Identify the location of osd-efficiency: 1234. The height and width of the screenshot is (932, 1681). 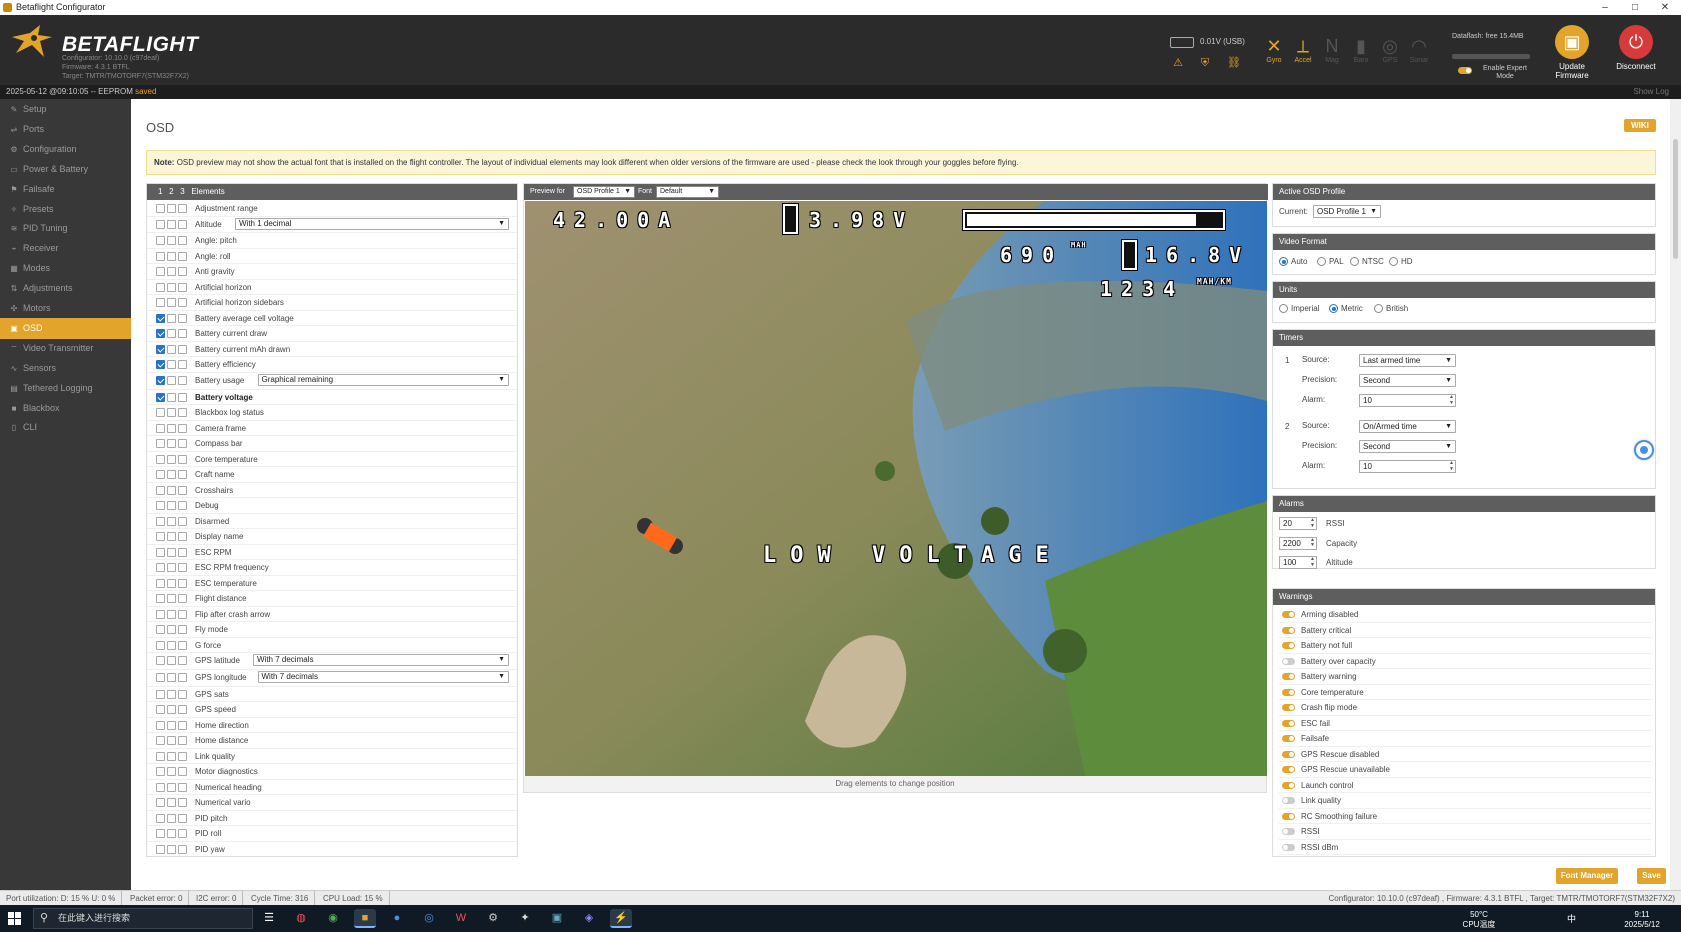
(1142, 289).